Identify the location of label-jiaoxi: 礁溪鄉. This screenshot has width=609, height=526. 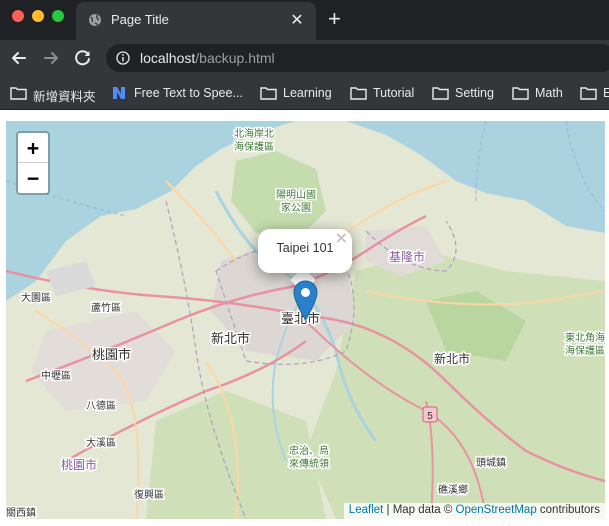
(453, 489).